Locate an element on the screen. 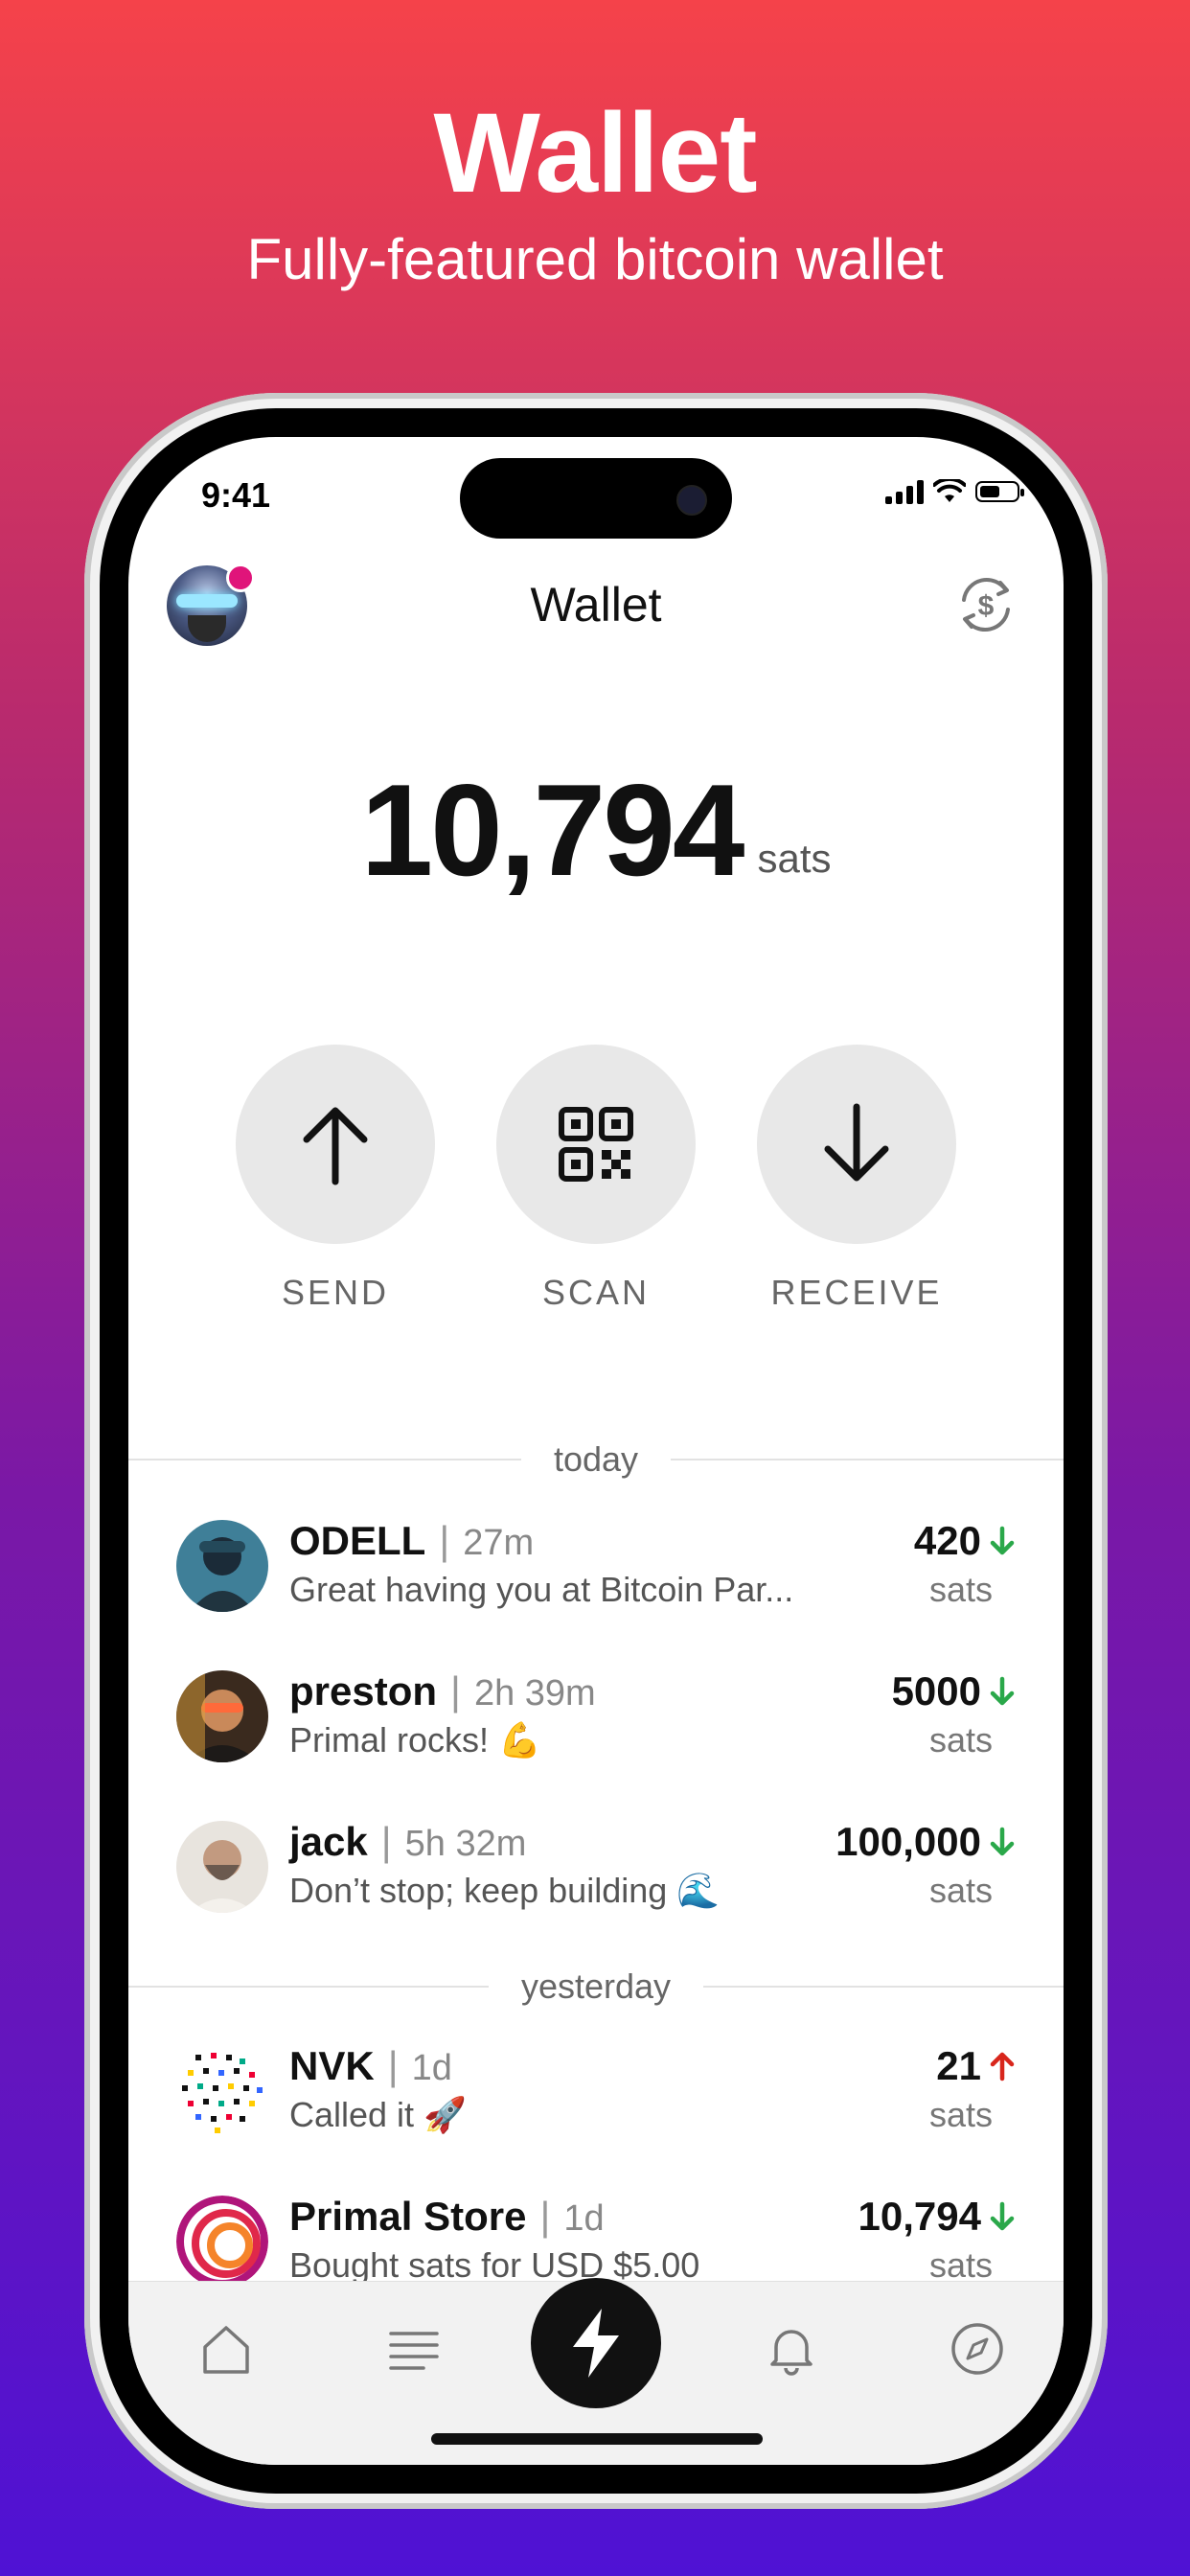 The image size is (1190, 2576). amount-value: 21 is located at coordinates (959, 2065).